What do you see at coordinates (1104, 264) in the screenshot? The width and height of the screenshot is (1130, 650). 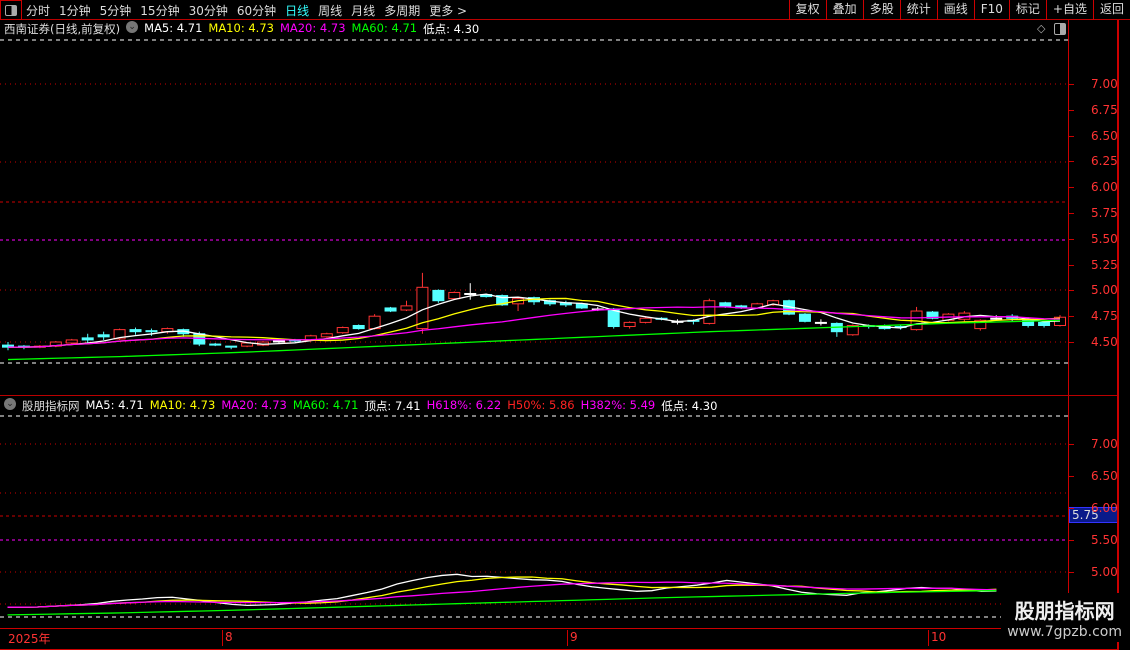 I see `price-tick-label: 5.25` at bounding box center [1104, 264].